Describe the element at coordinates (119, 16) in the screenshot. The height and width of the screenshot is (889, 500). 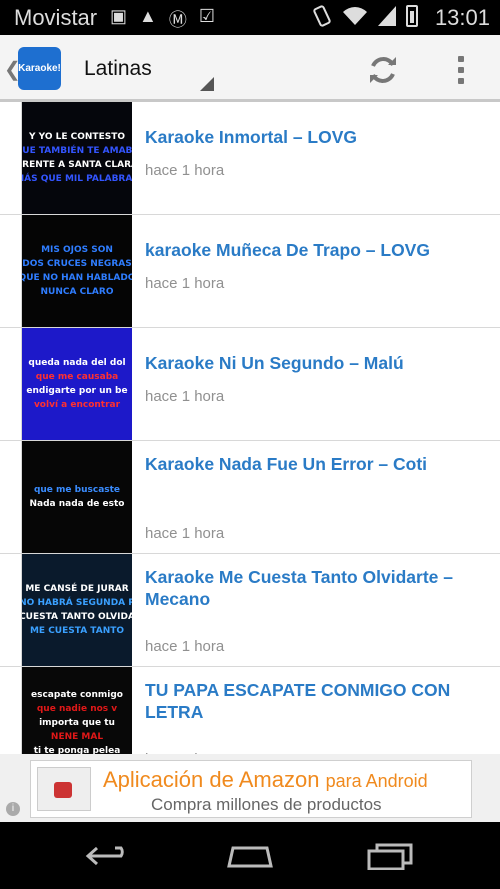
I see `image-icon: ▣` at that location.